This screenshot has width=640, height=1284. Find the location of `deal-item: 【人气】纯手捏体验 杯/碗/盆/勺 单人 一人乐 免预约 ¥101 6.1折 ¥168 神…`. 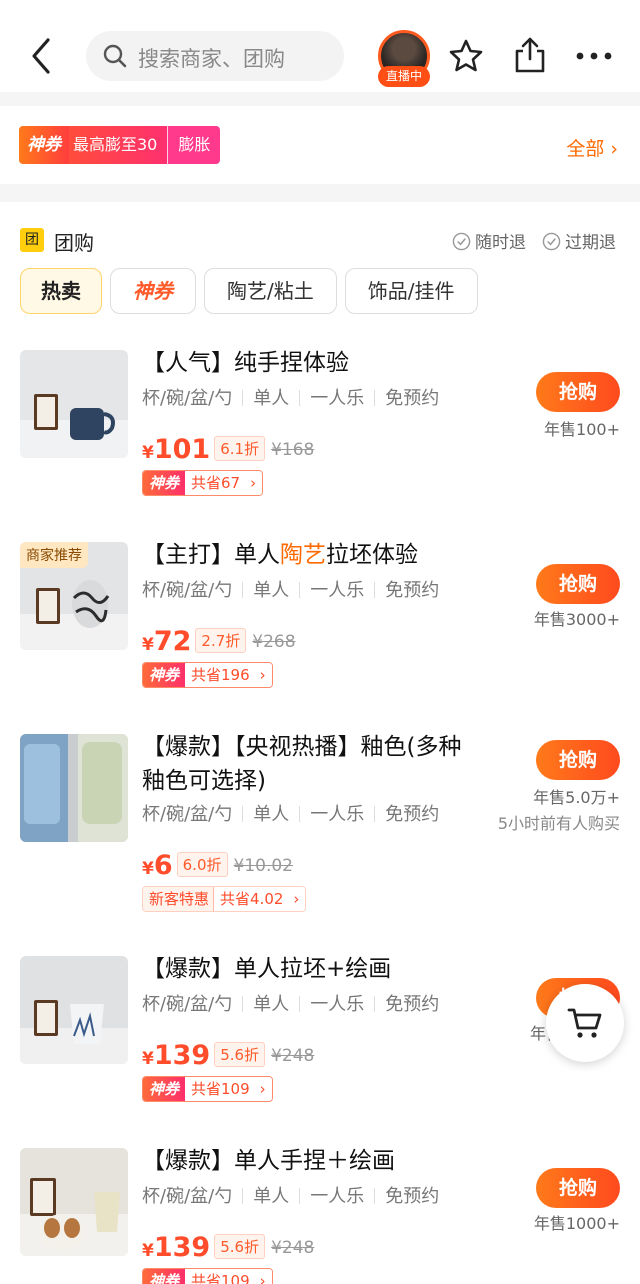

deal-item: 【人气】纯手捏体验 杯/碗/盆/勺 单人 一人乐 免预约 ¥101 6.1折 ¥168 神… is located at coordinates (320, 423).